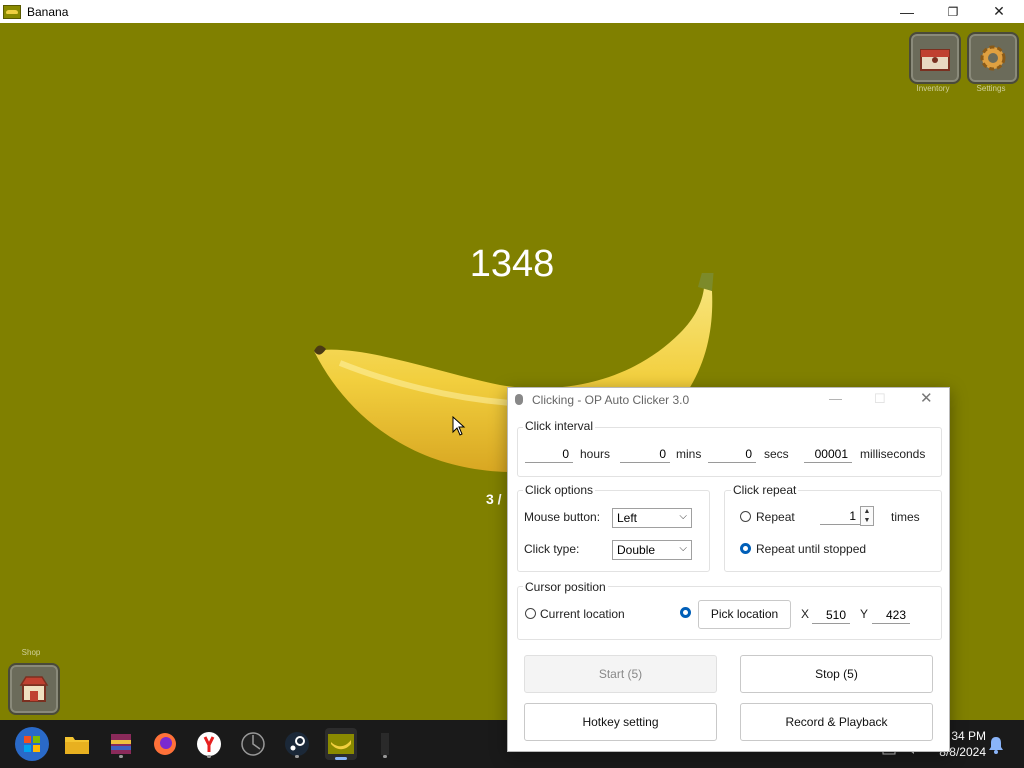 This screenshot has width=1024, height=768. Describe the element at coordinates (494, 499) in the screenshot. I see `click-indicator: 3 /` at that location.